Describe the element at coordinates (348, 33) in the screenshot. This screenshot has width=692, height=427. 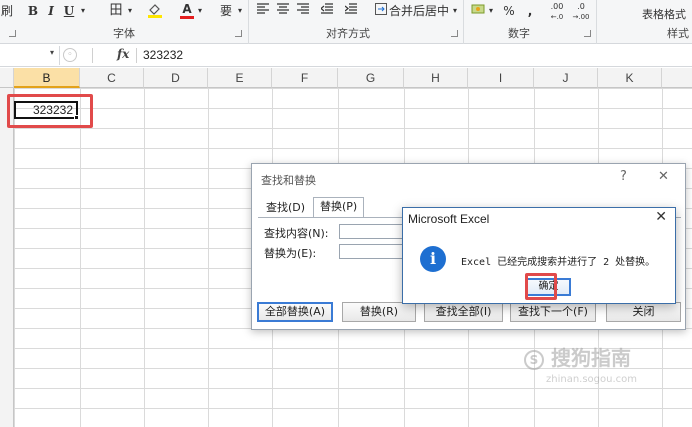
I see `group-label-alignment: 对齐方式` at that location.